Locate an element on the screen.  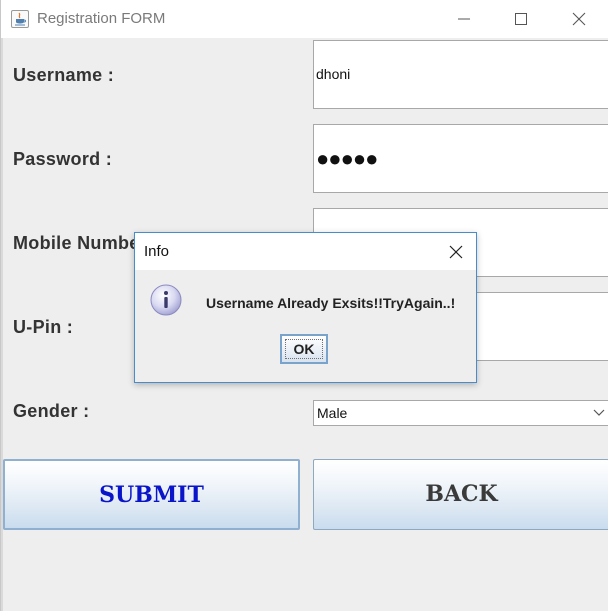
maximize-icon is located at coordinates (521, 19).